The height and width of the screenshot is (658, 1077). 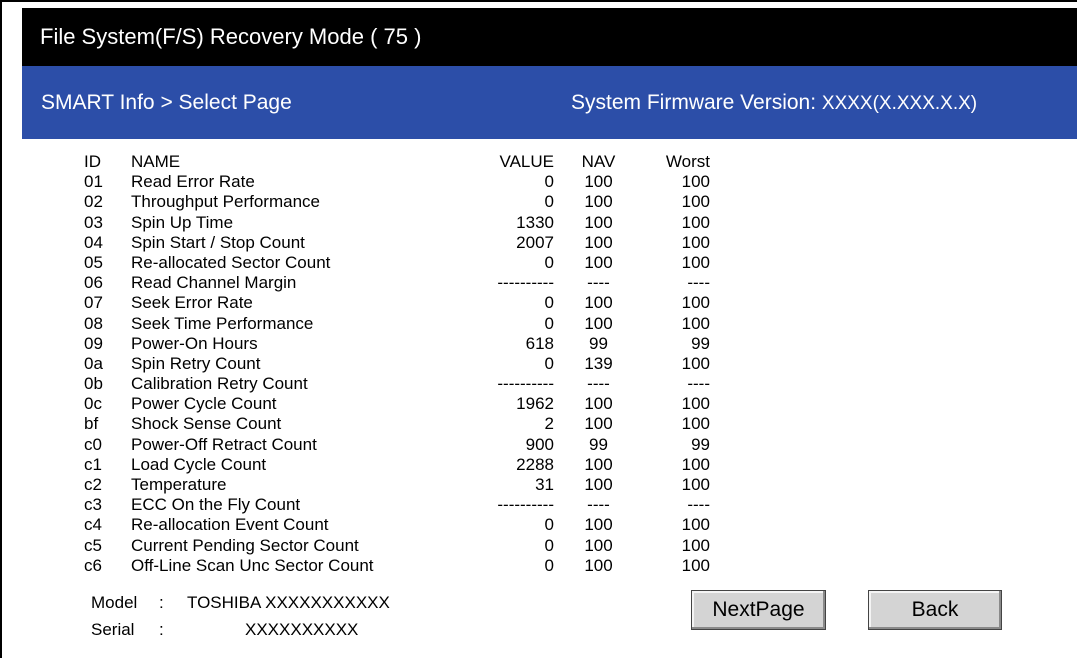 What do you see at coordinates (302, 629) in the screenshot?
I see `serial-value: XXXXXXXXXX` at bounding box center [302, 629].